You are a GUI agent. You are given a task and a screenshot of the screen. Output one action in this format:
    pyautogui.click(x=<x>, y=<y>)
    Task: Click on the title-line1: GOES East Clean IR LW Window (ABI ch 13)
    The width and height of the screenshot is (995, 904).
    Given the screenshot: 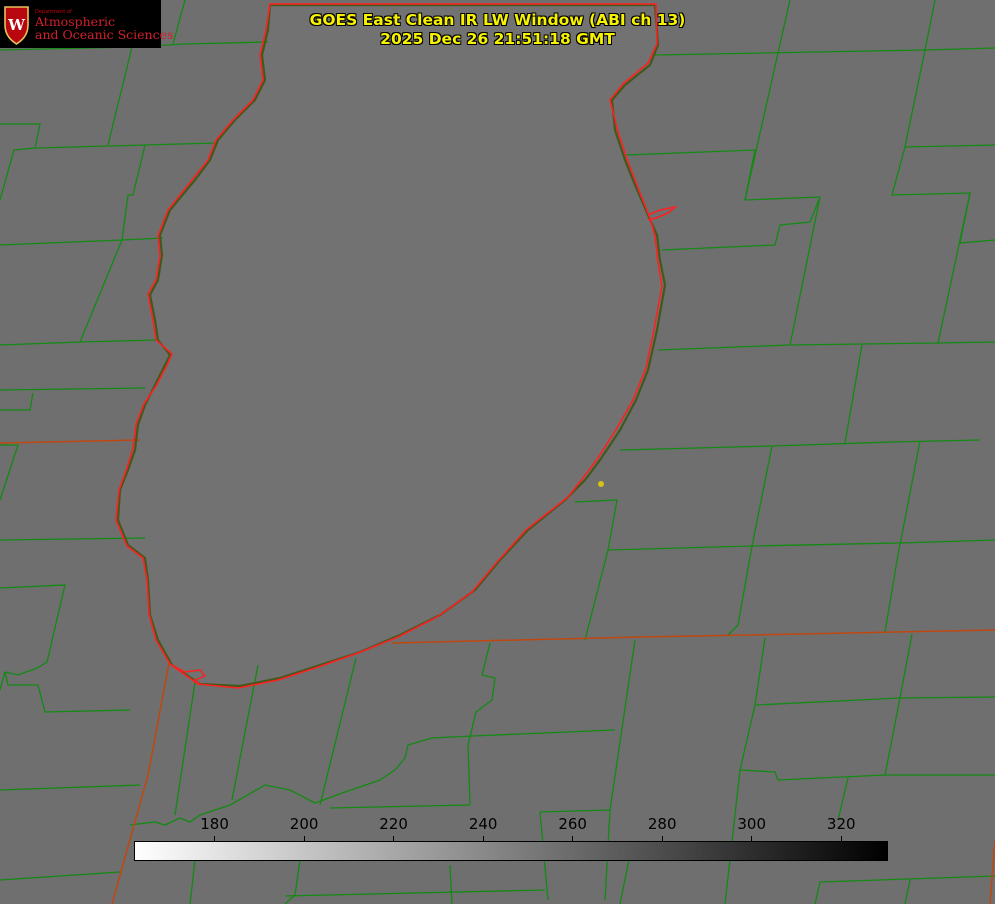 What is the action you would take?
    pyautogui.click(x=497, y=20)
    